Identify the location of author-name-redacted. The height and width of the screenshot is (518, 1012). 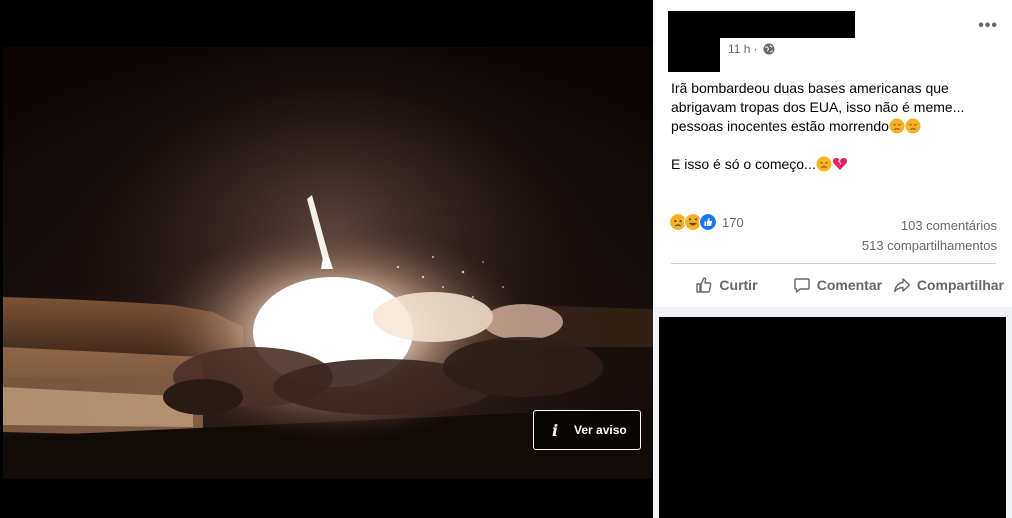
(786, 24).